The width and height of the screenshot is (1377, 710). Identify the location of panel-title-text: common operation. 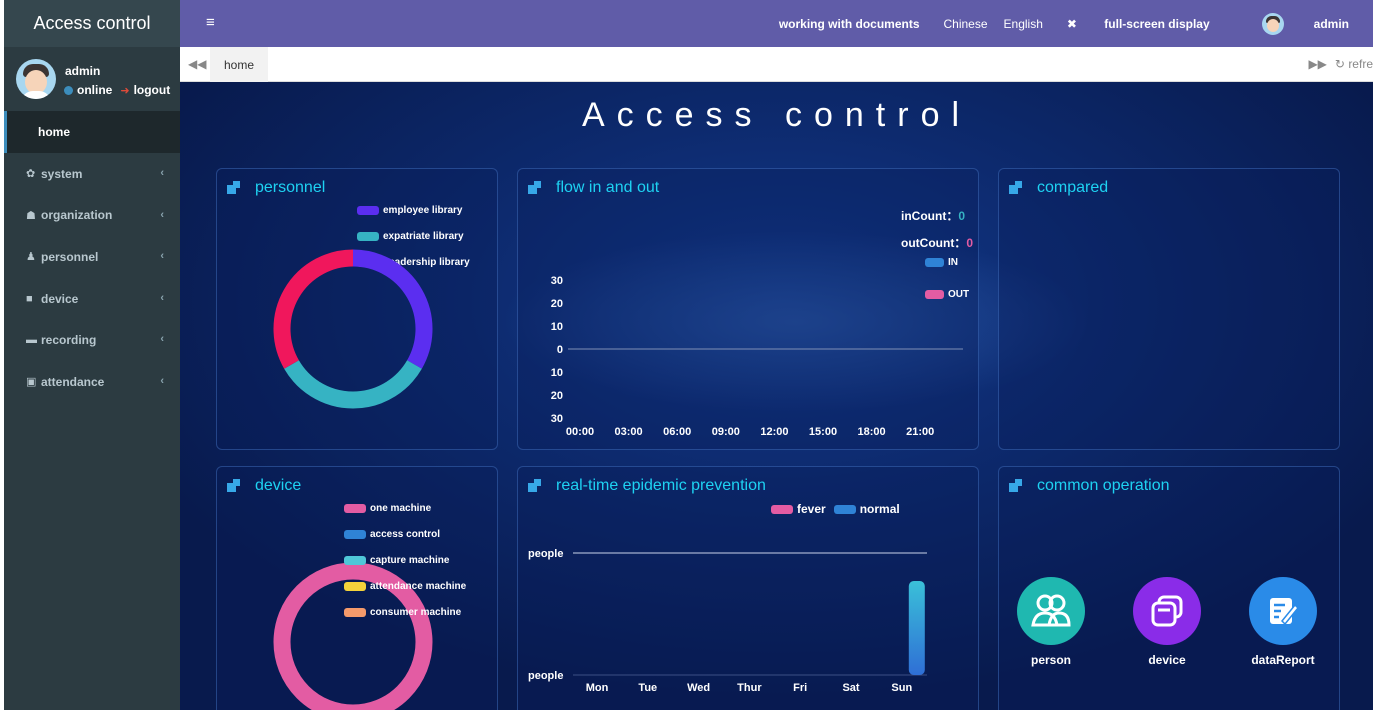
(1103, 485).